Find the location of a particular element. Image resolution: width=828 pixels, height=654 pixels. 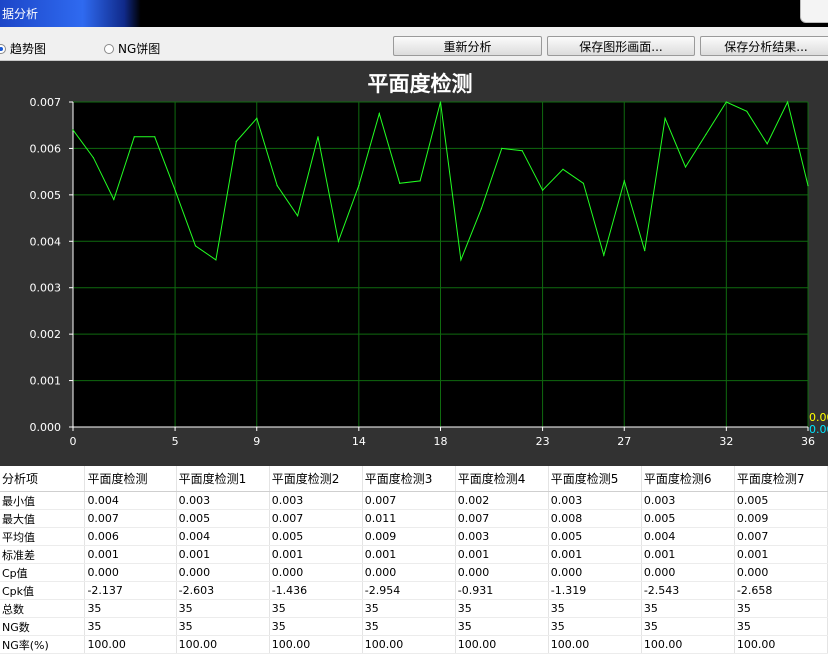

column-header: 平面度检测1 is located at coordinates (223, 479).